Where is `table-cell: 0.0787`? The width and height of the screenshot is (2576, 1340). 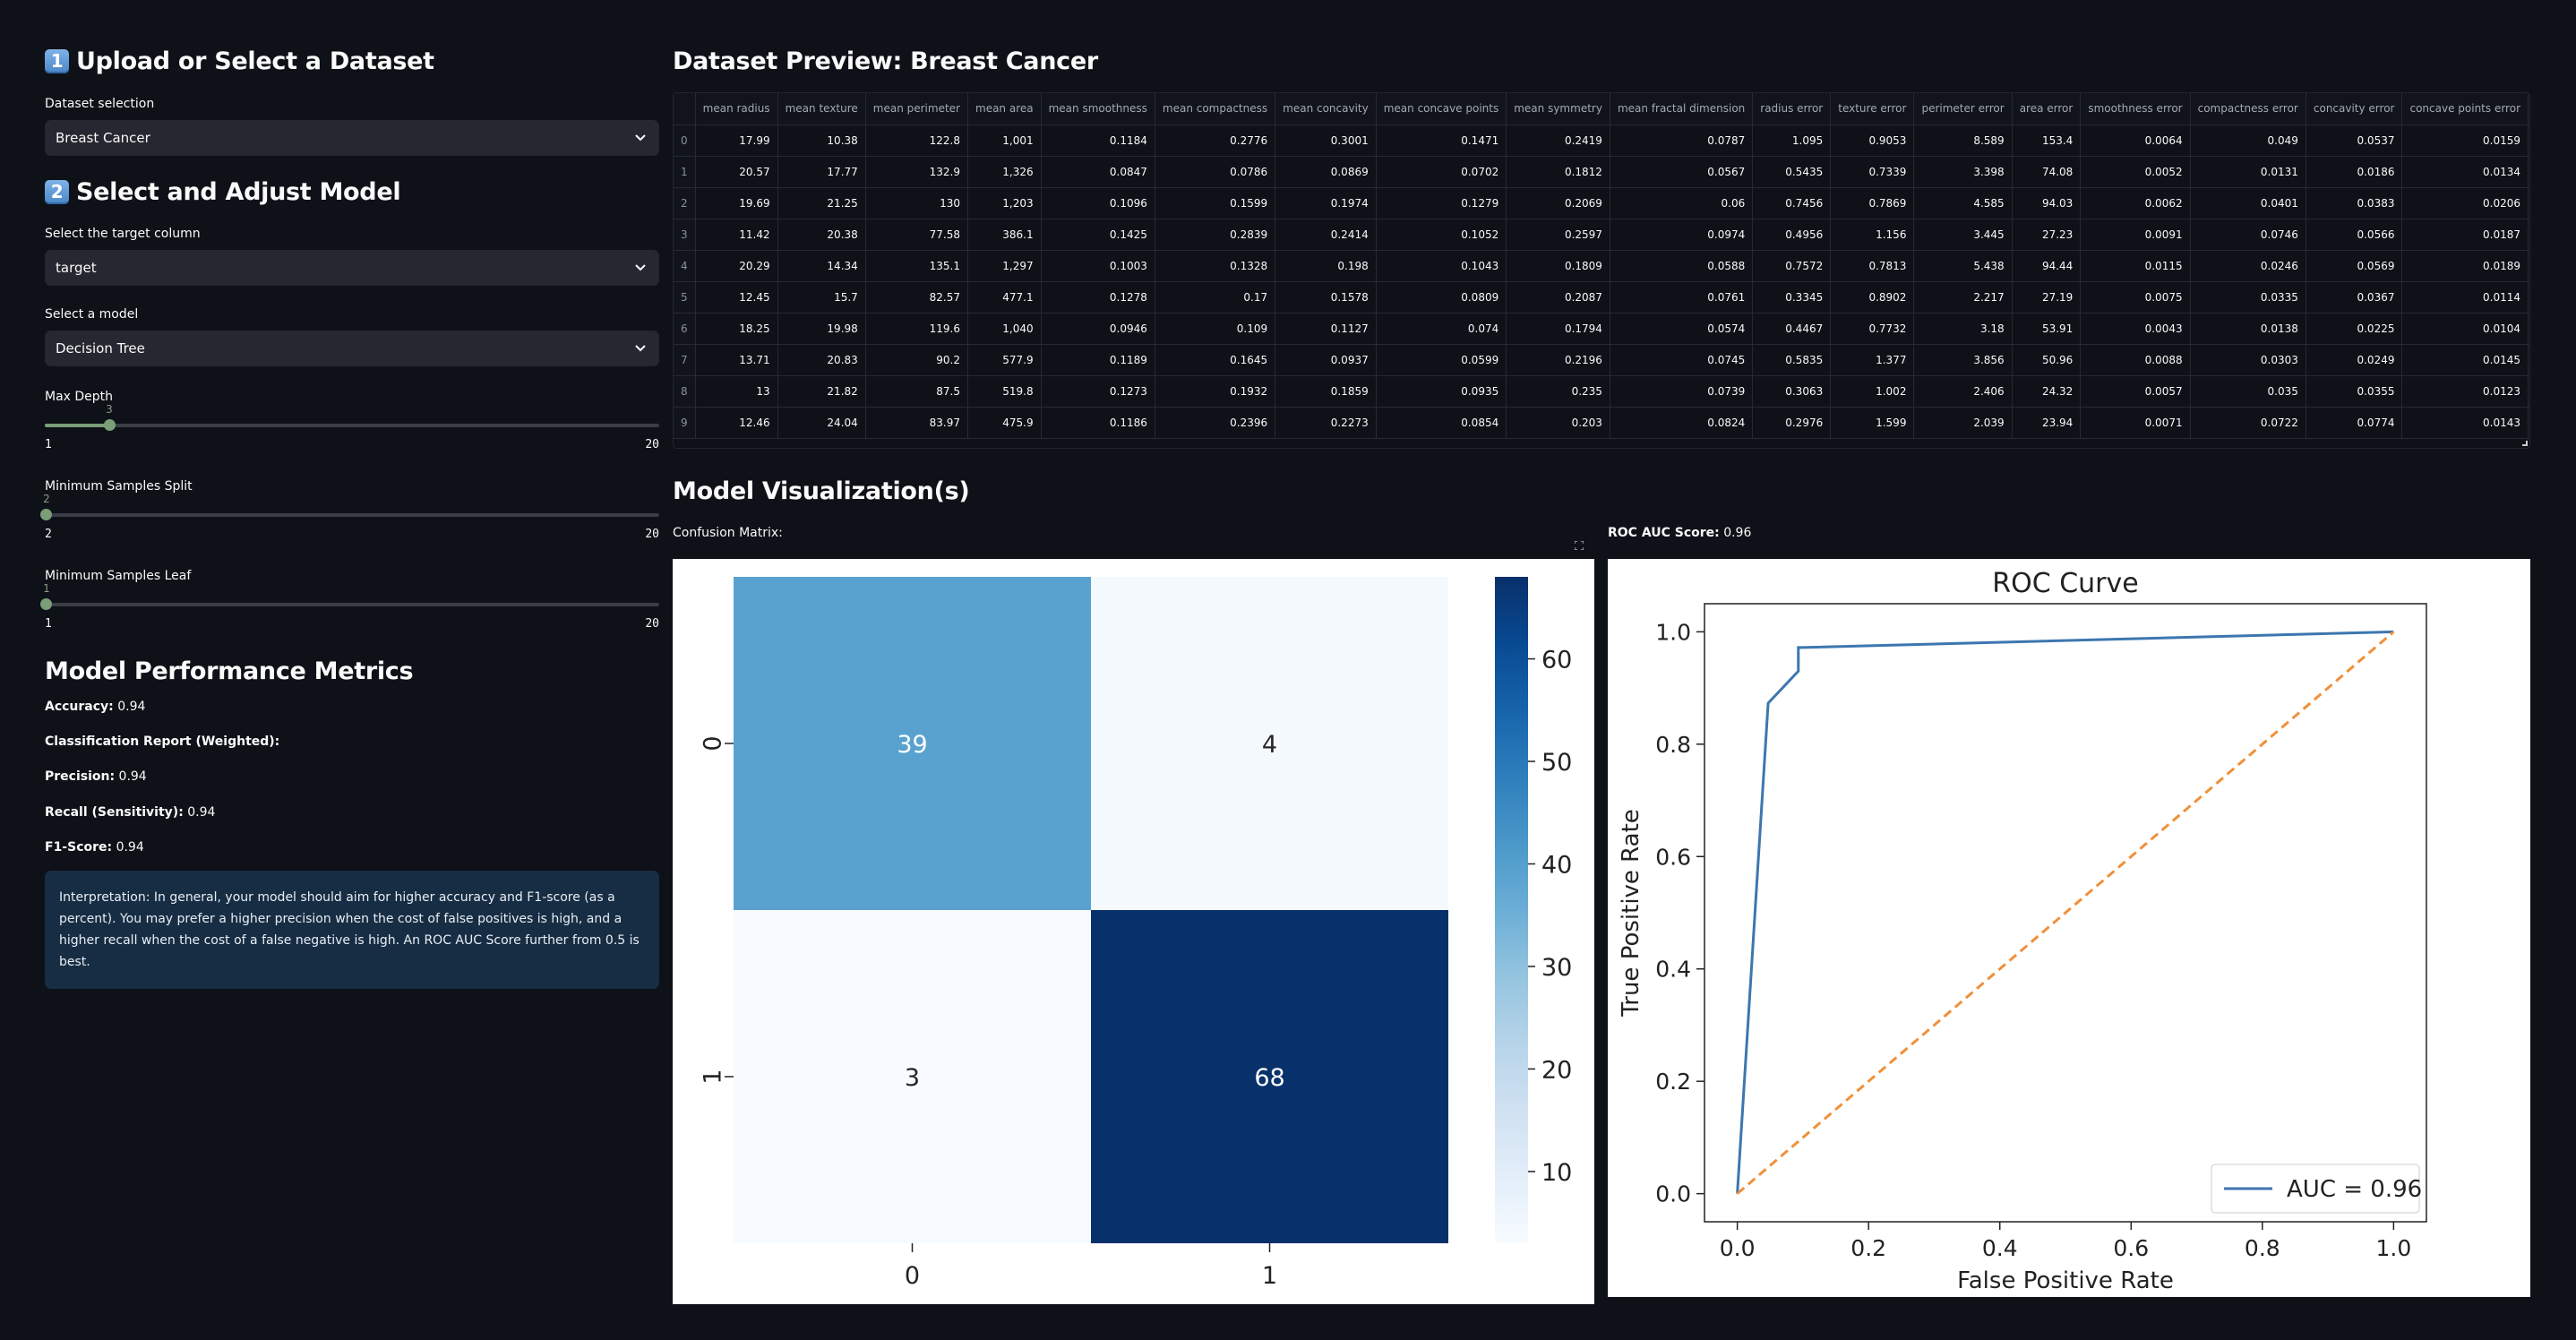 table-cell: 0.0787 is located at coordinates (1682, 141).